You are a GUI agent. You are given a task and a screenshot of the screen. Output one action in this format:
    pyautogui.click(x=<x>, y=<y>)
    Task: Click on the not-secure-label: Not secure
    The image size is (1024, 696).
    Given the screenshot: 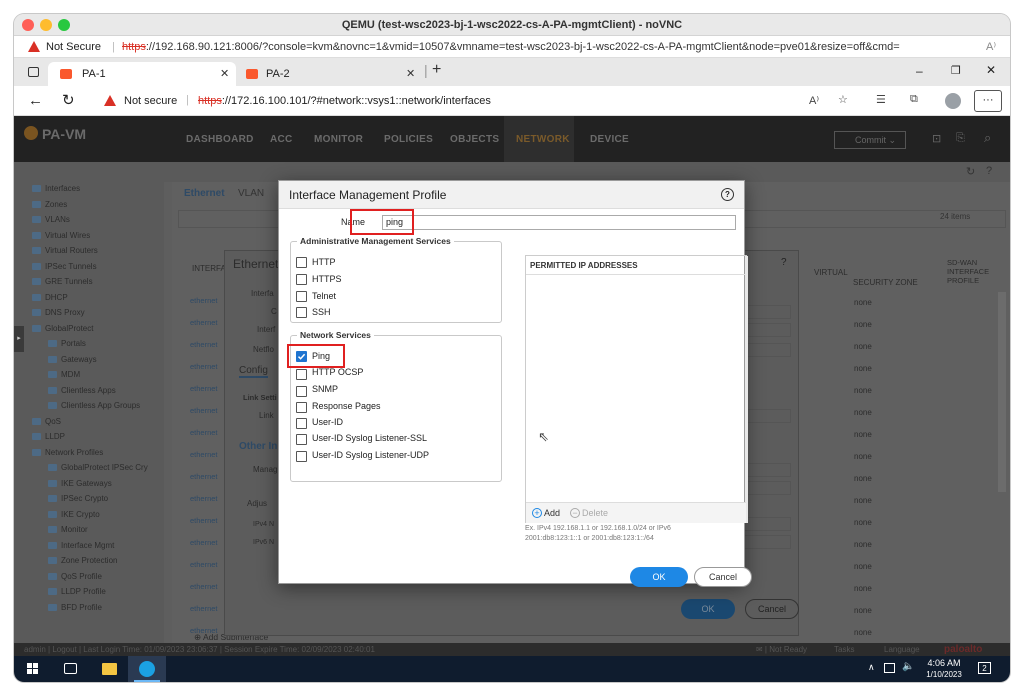 What is the action you would take?
    pyautogui.click(x=150, y=101)
    